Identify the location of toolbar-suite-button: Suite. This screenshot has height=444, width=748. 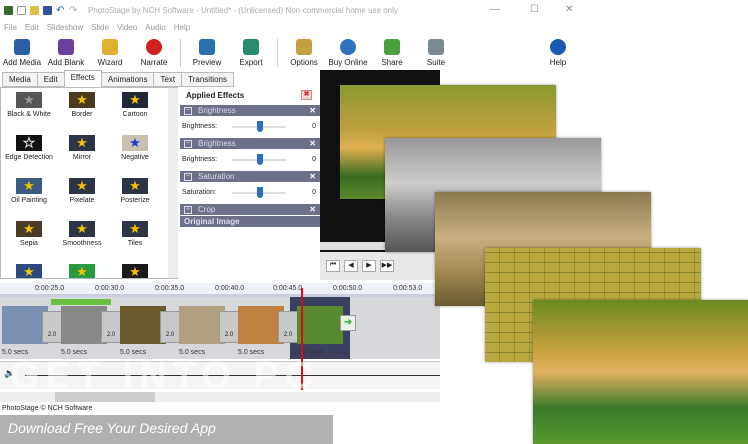
(436, 53).